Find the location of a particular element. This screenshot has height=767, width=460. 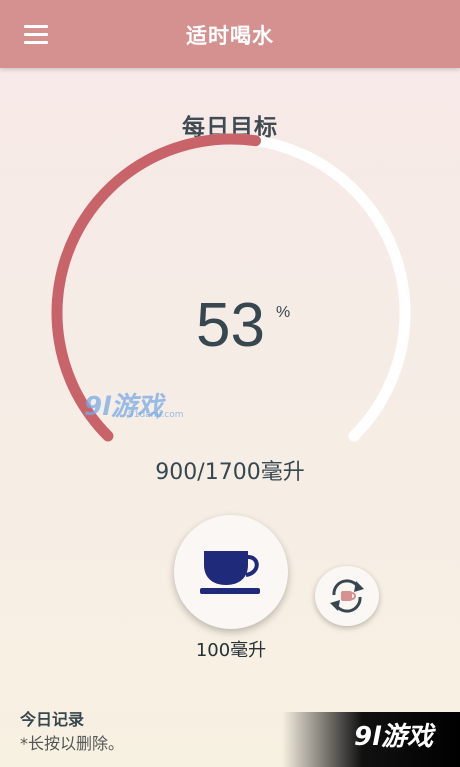

refresh-cup-icon is located at coordinates (347, 596).